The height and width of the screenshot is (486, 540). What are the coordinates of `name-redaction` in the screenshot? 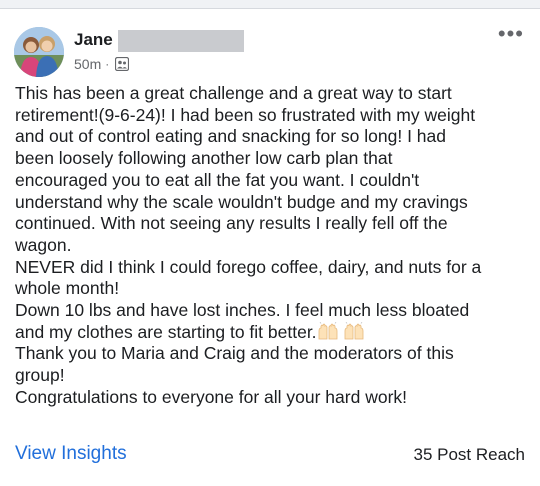 It's located at (181, 41).